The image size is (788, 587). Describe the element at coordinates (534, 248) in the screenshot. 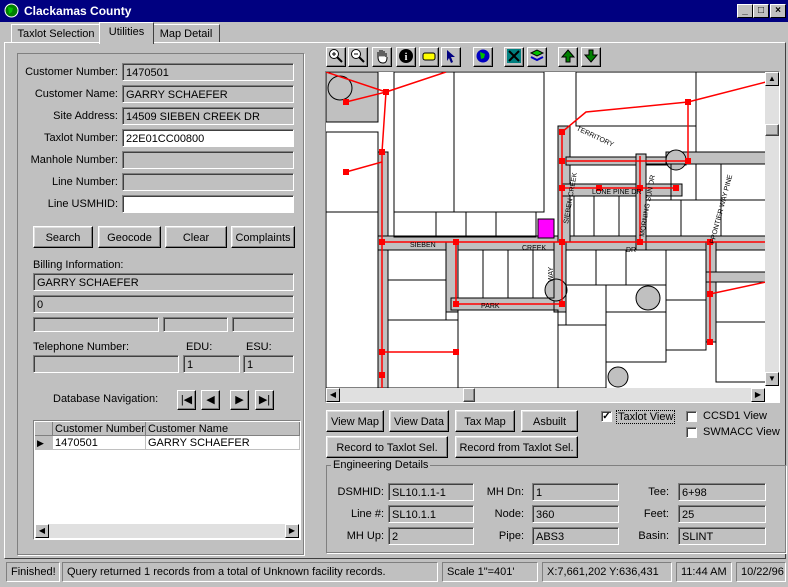

I see `street-label-creek: CREEK` at that location.